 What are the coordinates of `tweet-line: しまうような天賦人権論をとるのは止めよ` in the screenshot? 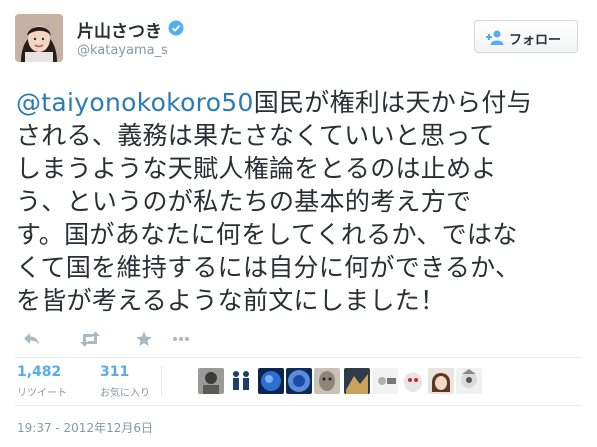 It's located at (256, 168).